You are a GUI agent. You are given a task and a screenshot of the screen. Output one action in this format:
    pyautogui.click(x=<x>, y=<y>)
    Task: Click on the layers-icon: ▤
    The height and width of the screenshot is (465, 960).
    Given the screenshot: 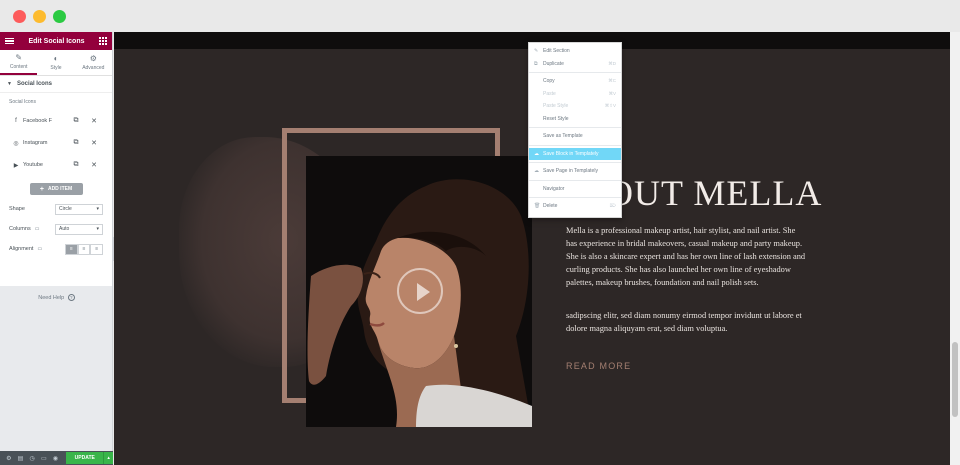 What is the action you would take?
    pyautogui.click(x=21, y=458)
    